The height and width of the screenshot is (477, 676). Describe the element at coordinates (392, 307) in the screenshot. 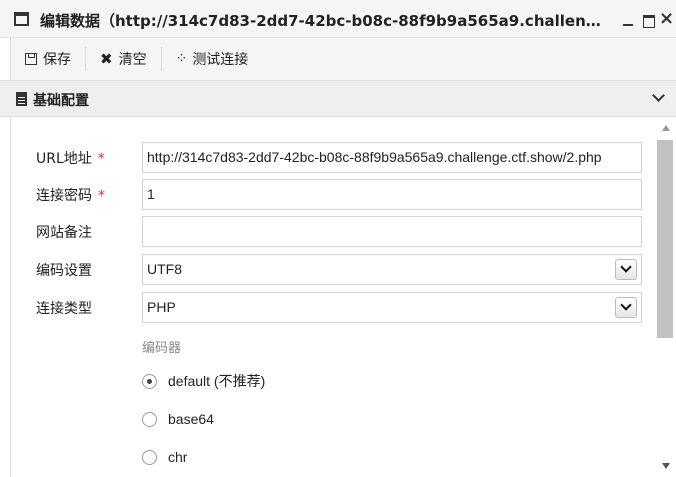

I see `type-select: PHP` at that location.